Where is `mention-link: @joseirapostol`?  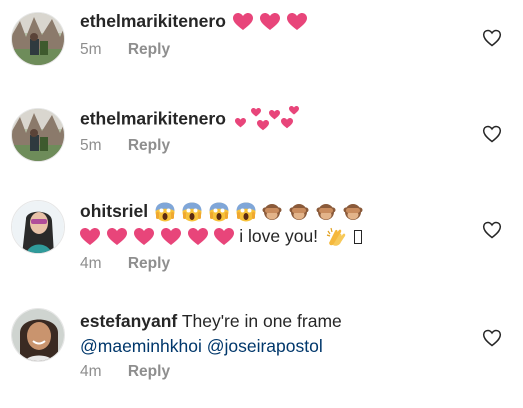 mention-link: @joseirapostol is located at coordinates (265, 346).